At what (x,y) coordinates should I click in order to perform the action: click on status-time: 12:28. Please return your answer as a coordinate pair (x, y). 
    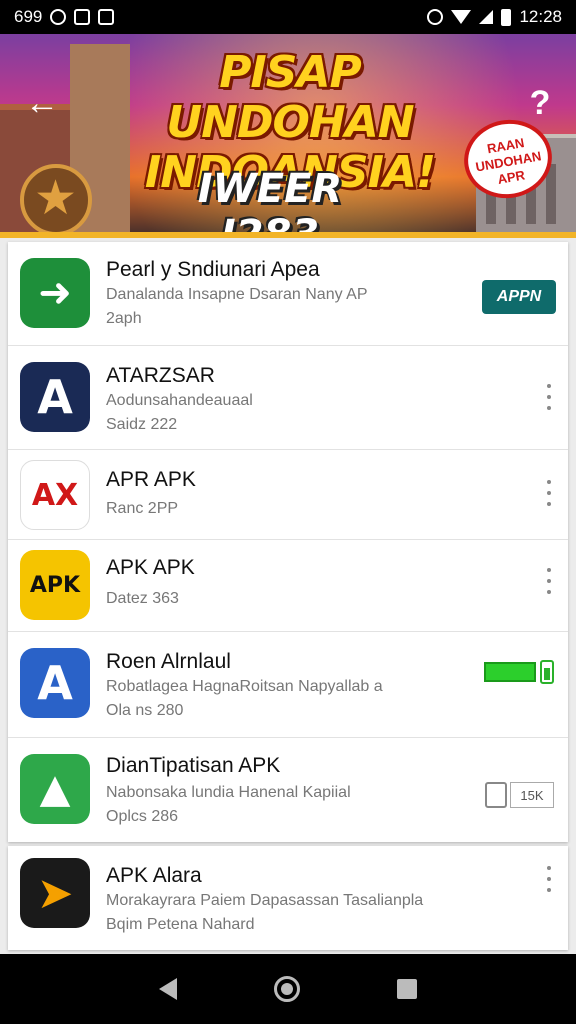
    Looking at the image, I should click on (540, 16).